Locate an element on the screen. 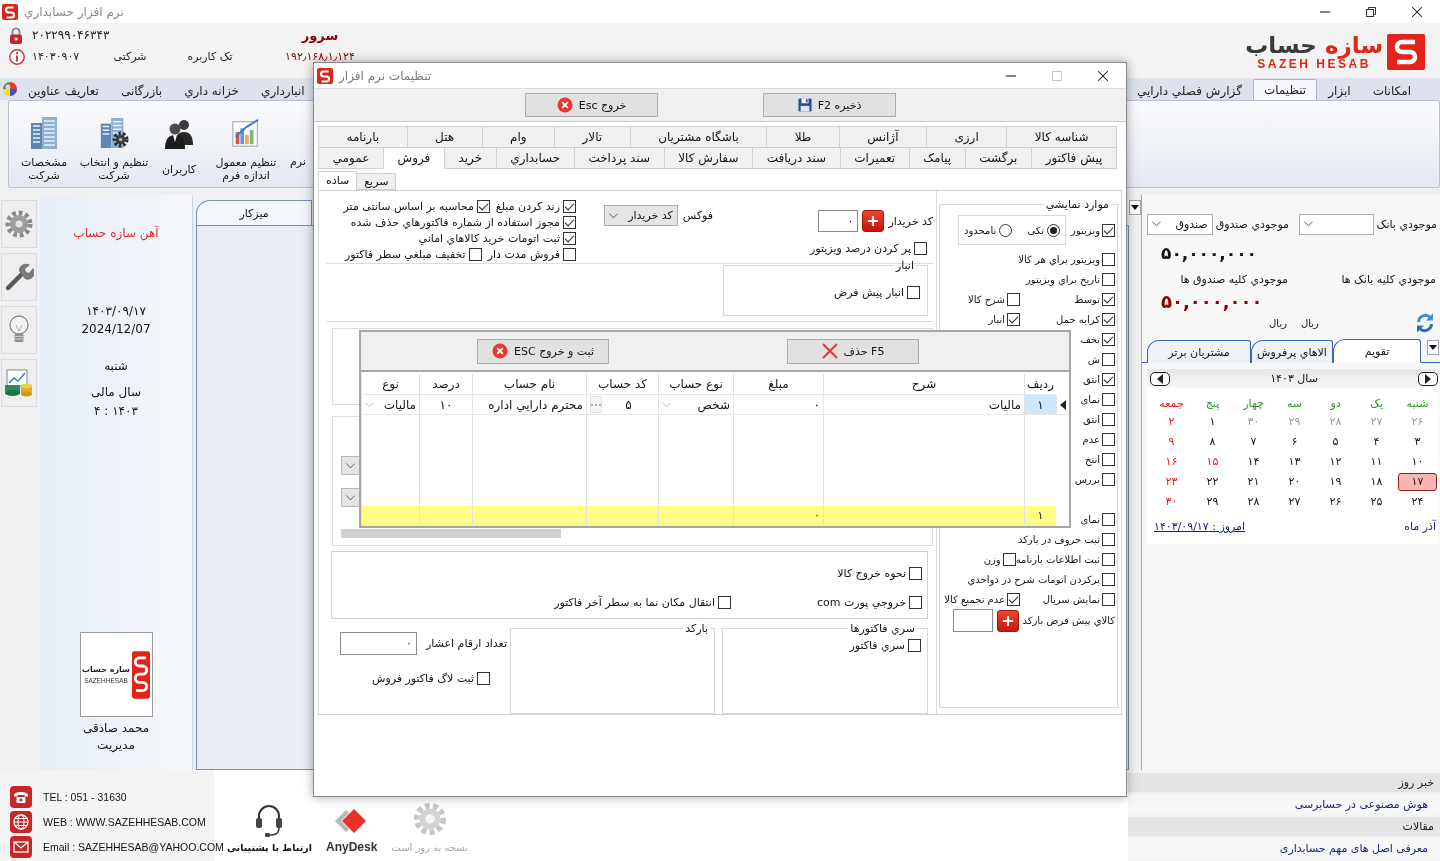 This screenshot has height=861, width=1440. ribbon-tab: تعاریف عناوین is located at coordinates (63, 90).